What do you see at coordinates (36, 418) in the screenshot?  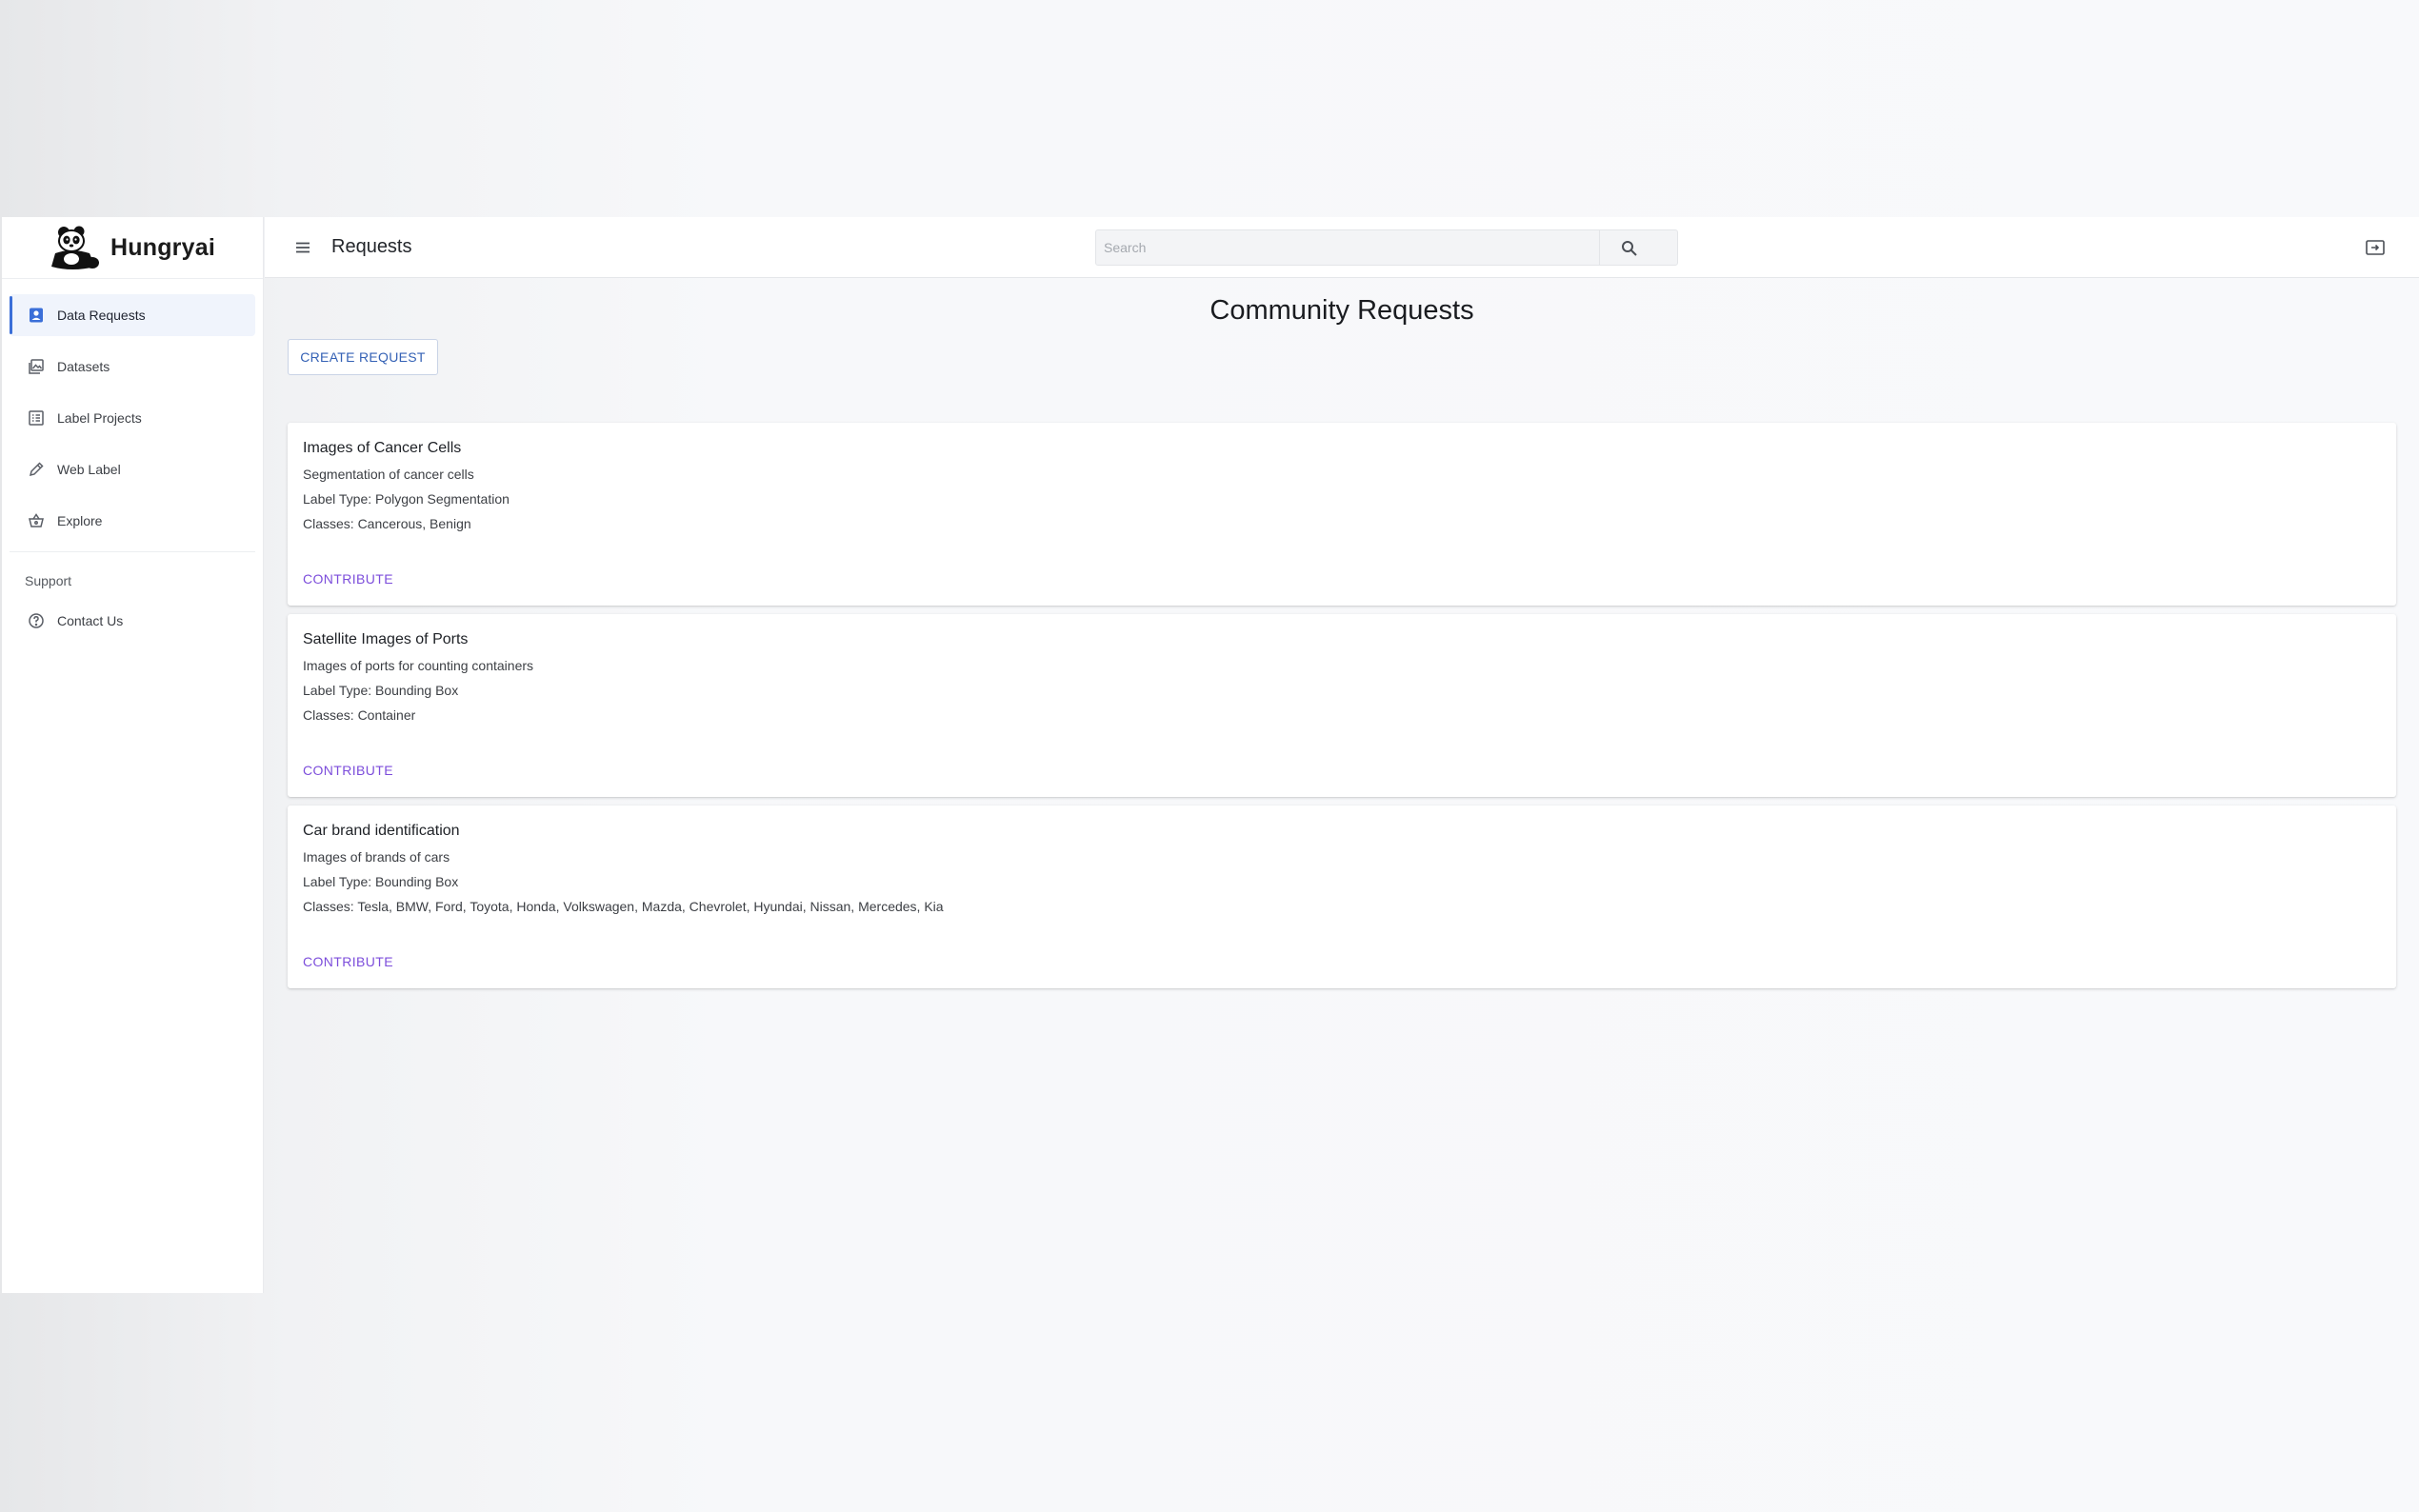 I see `list-icon` at bounding box center [36, 418].